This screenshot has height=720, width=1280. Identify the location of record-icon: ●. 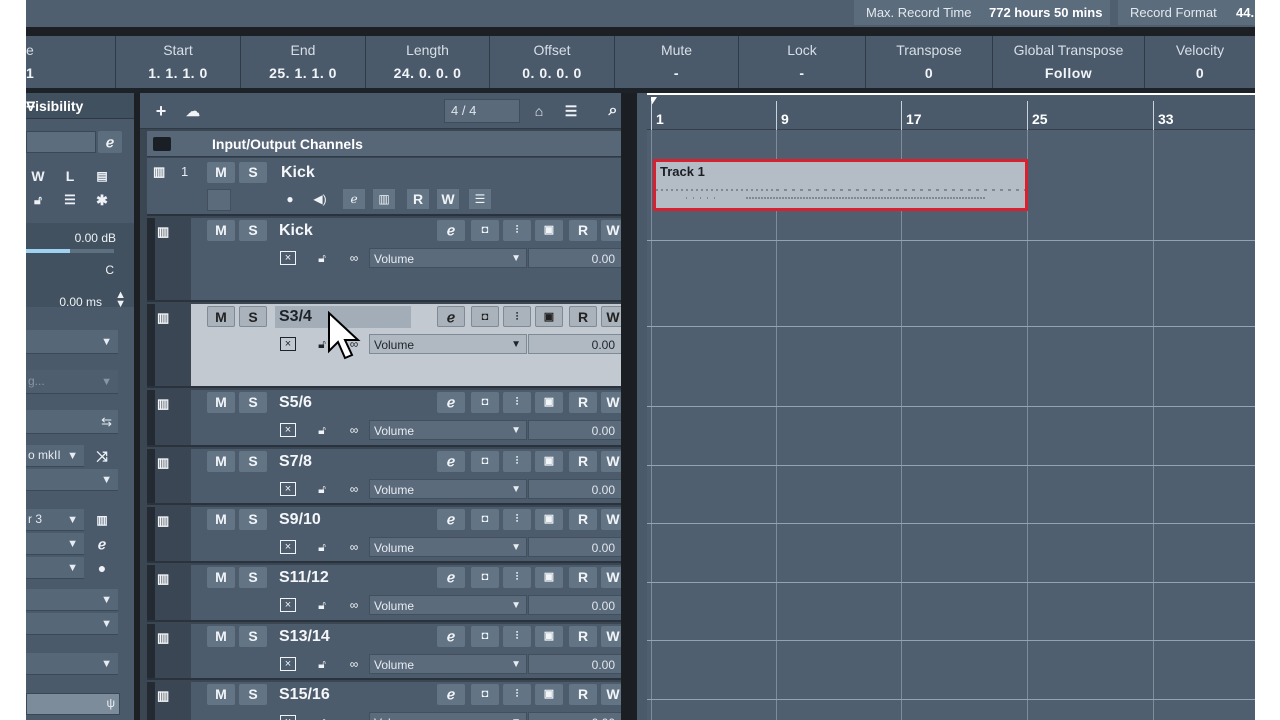
(290, 199).